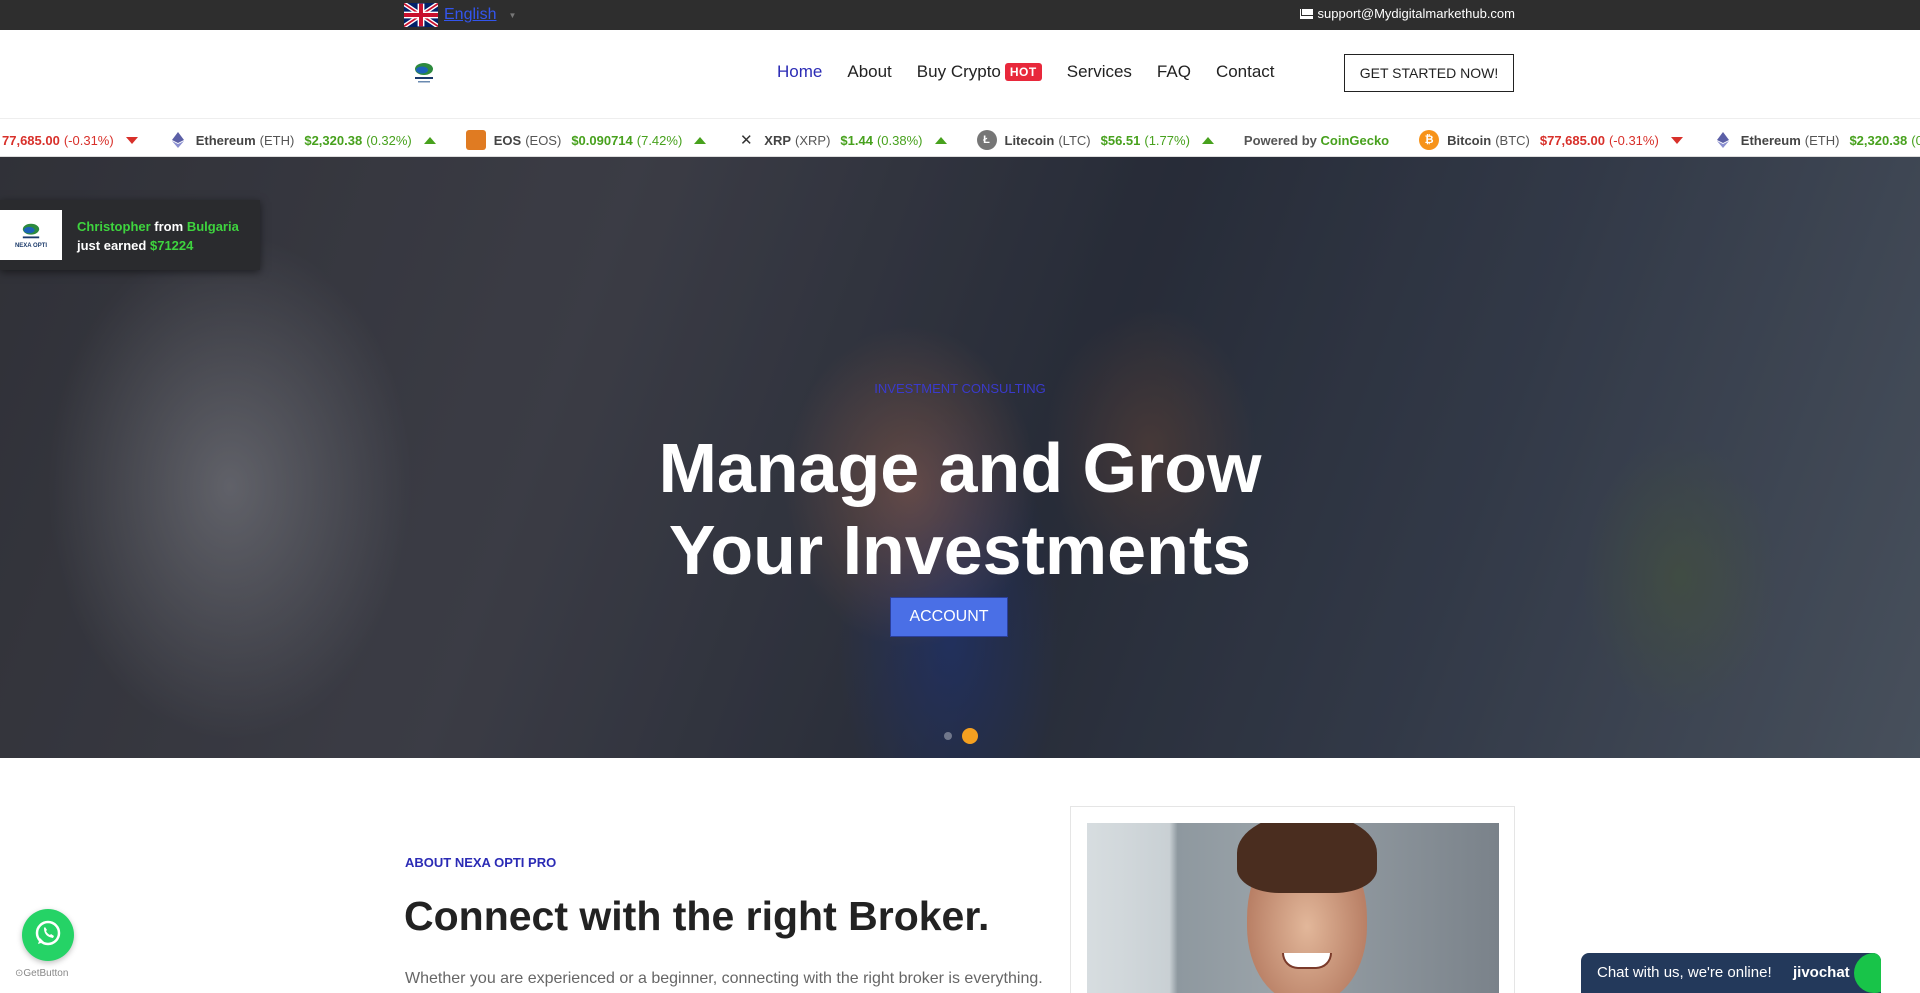 The image size is (1920, 993). What do you see at coordinates (960, 15) in the screenshot?
I see `top-bar: English ▼ support@Mydigitalmarkethub.com` at bounding box center [960, 15].